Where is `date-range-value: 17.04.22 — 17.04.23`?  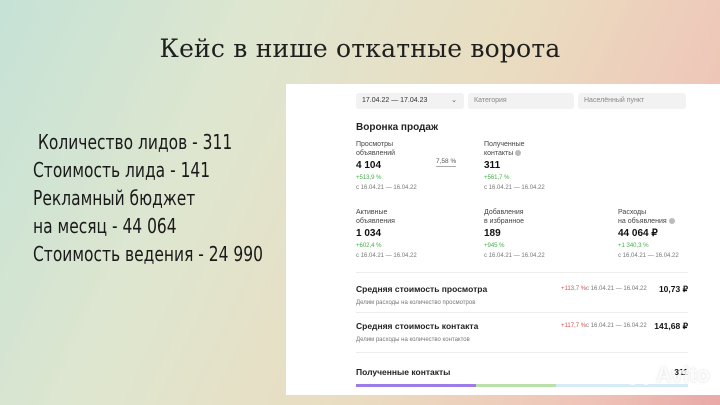 date-range-value: 17.04.22 — 17.04.23 is located at coordinates (395, 100).